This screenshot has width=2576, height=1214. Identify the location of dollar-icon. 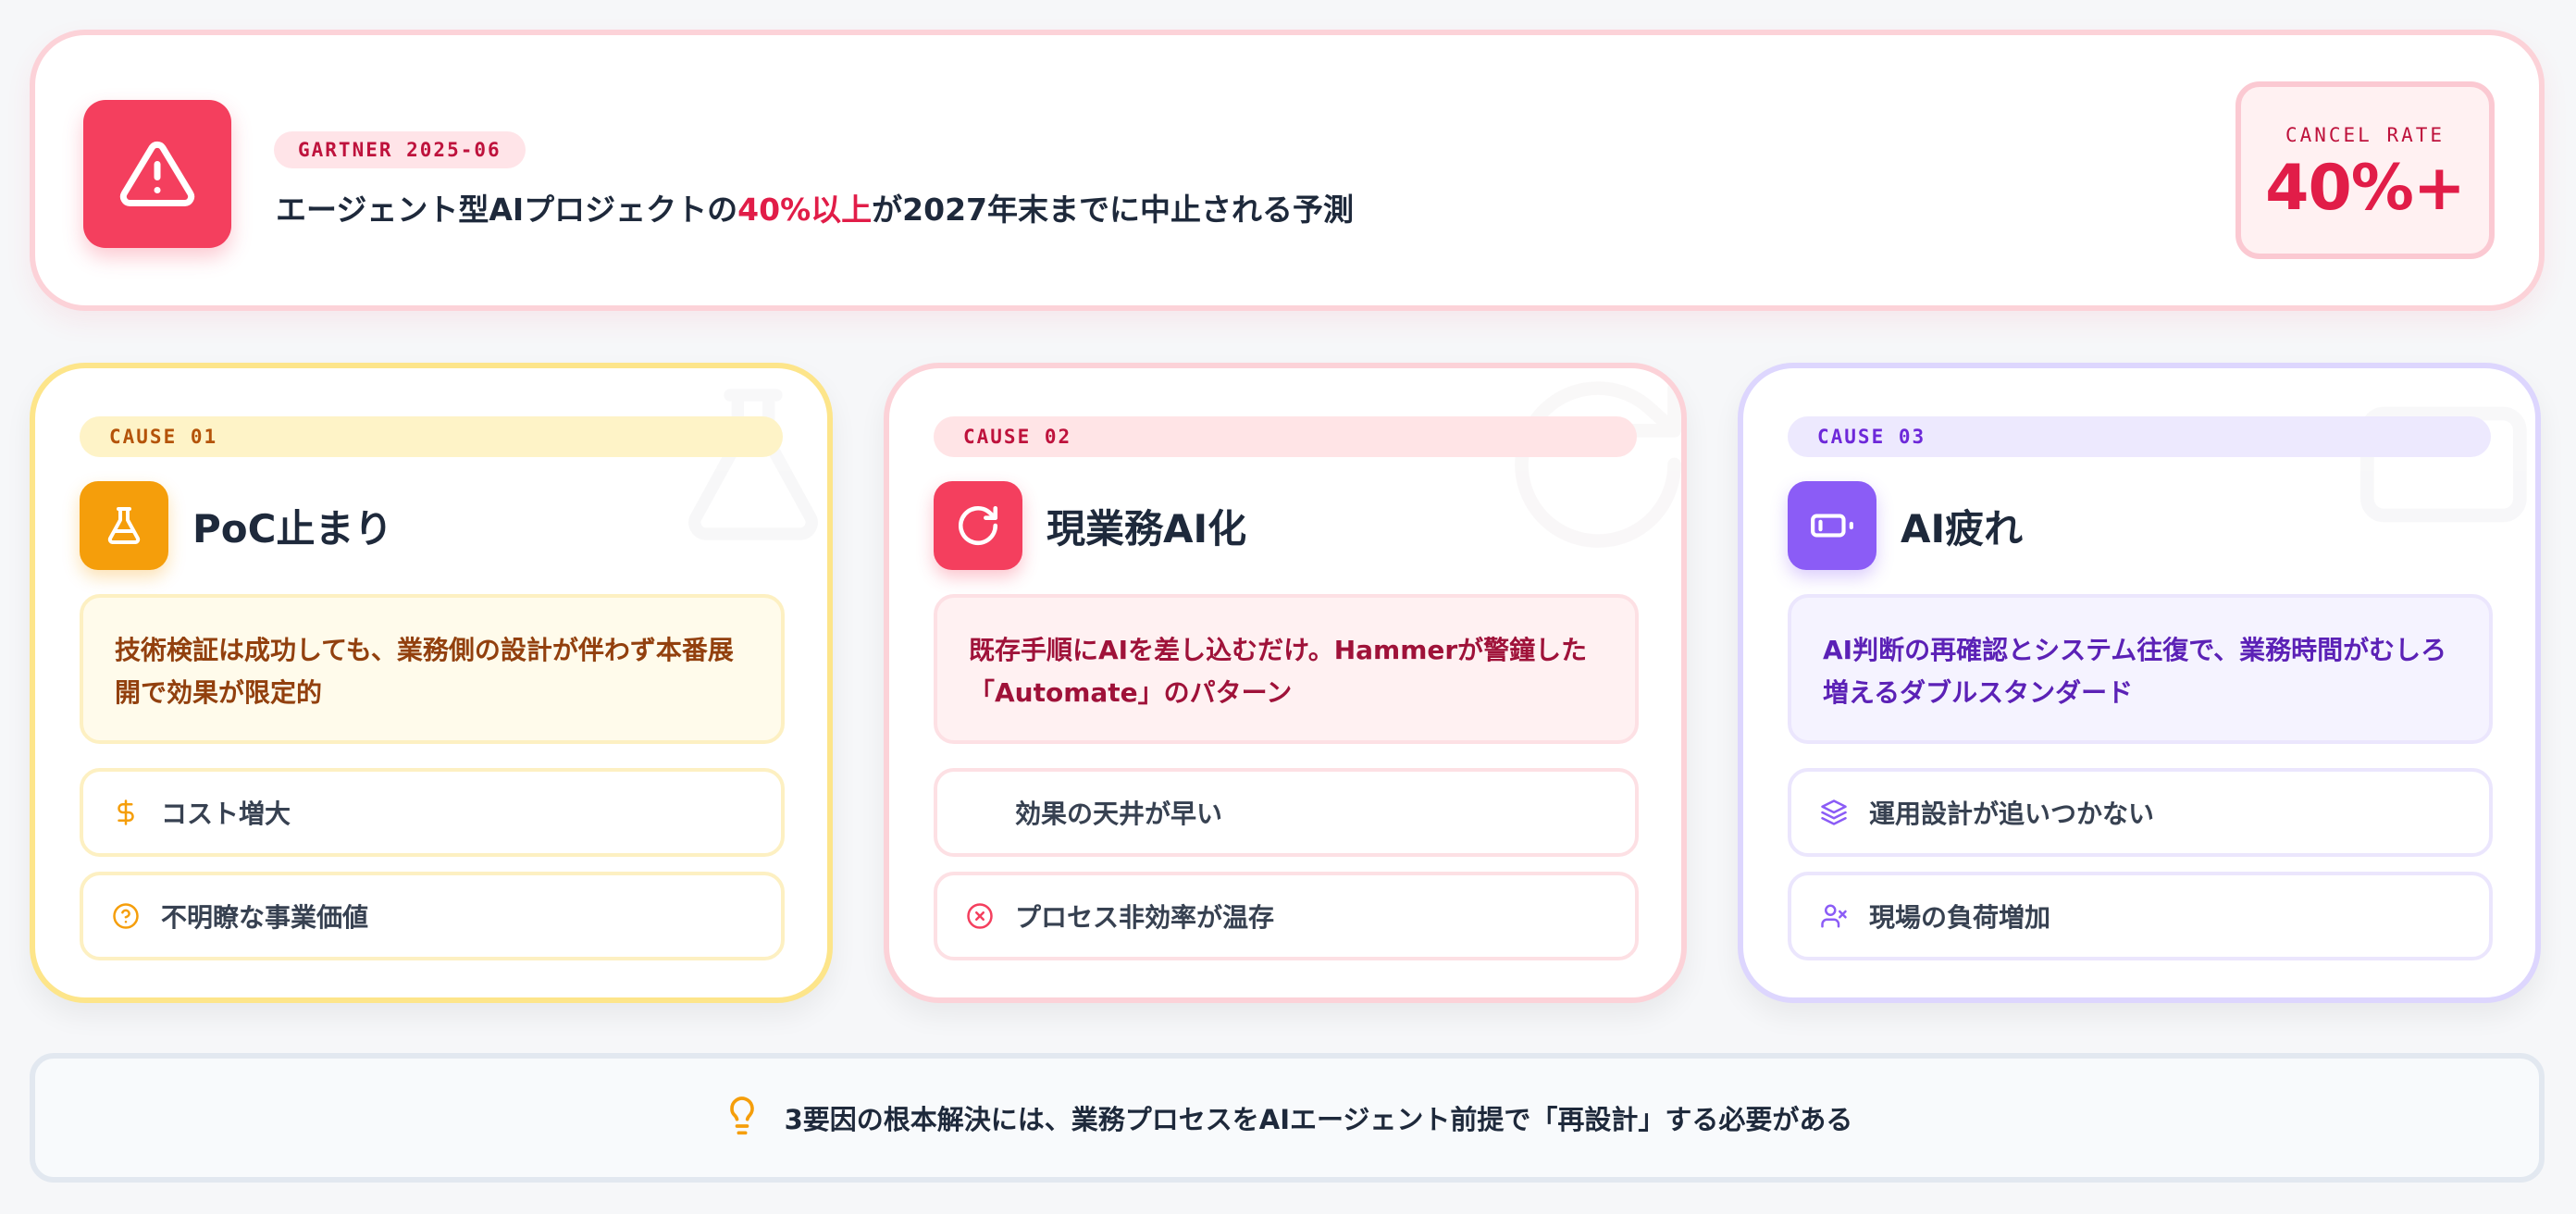
(126, 812).